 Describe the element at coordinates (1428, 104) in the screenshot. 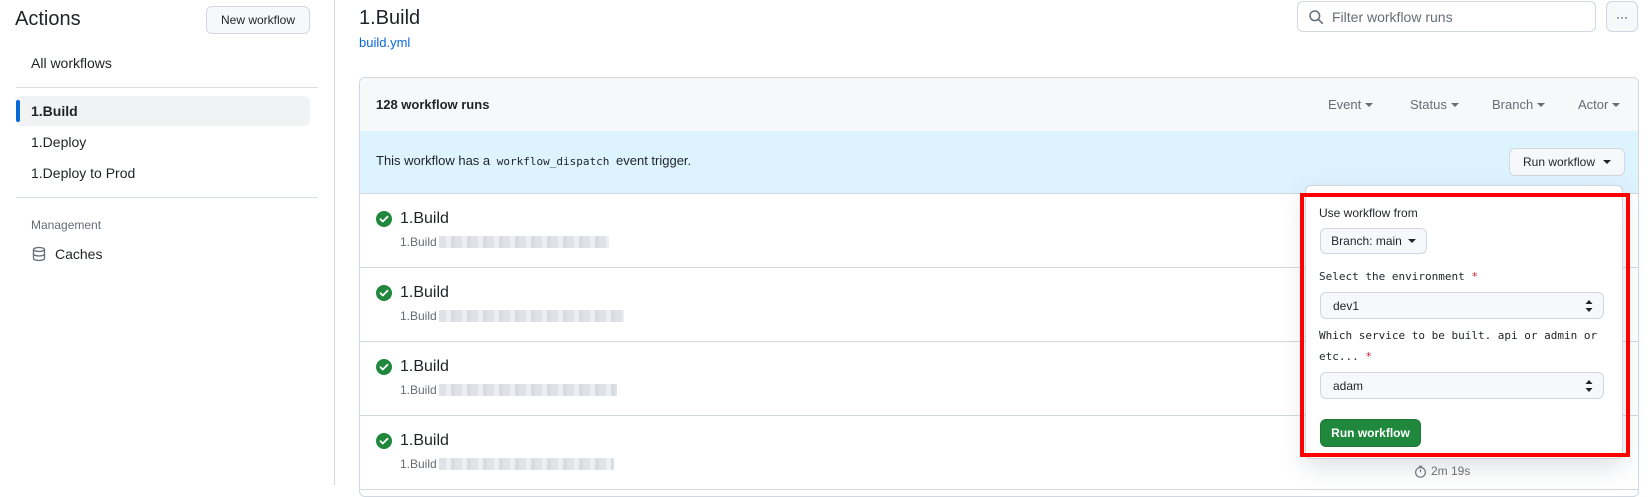

I see `status-filter-label: Status` at that location.